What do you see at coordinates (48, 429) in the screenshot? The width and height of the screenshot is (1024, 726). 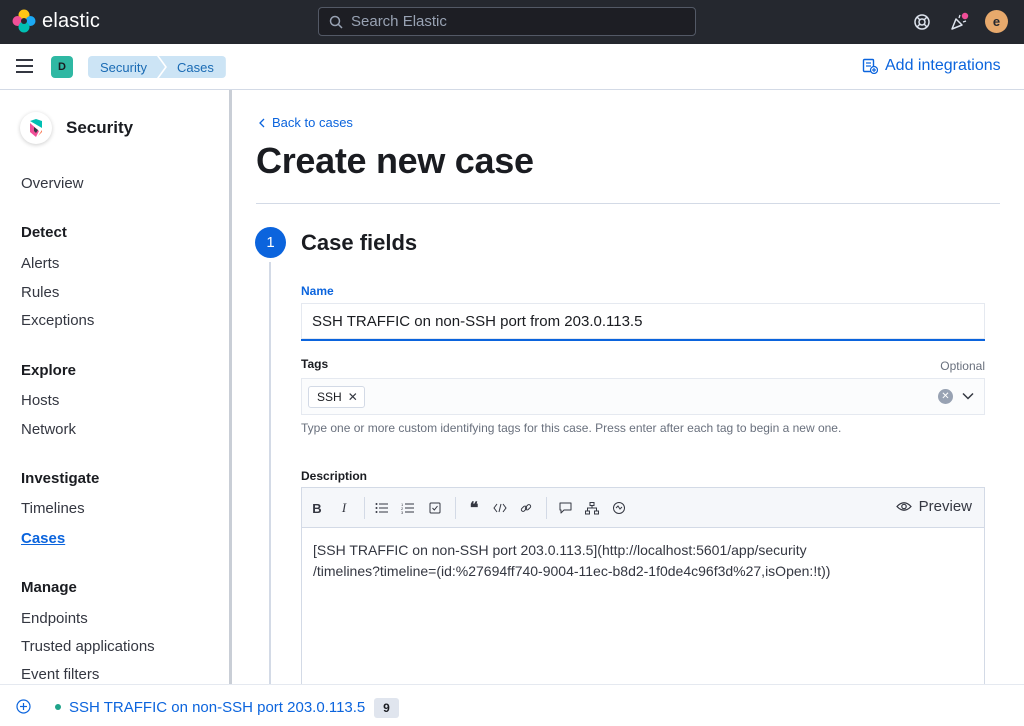 I see `sidebar-item-network: Network` at bounding box center [48, 429].